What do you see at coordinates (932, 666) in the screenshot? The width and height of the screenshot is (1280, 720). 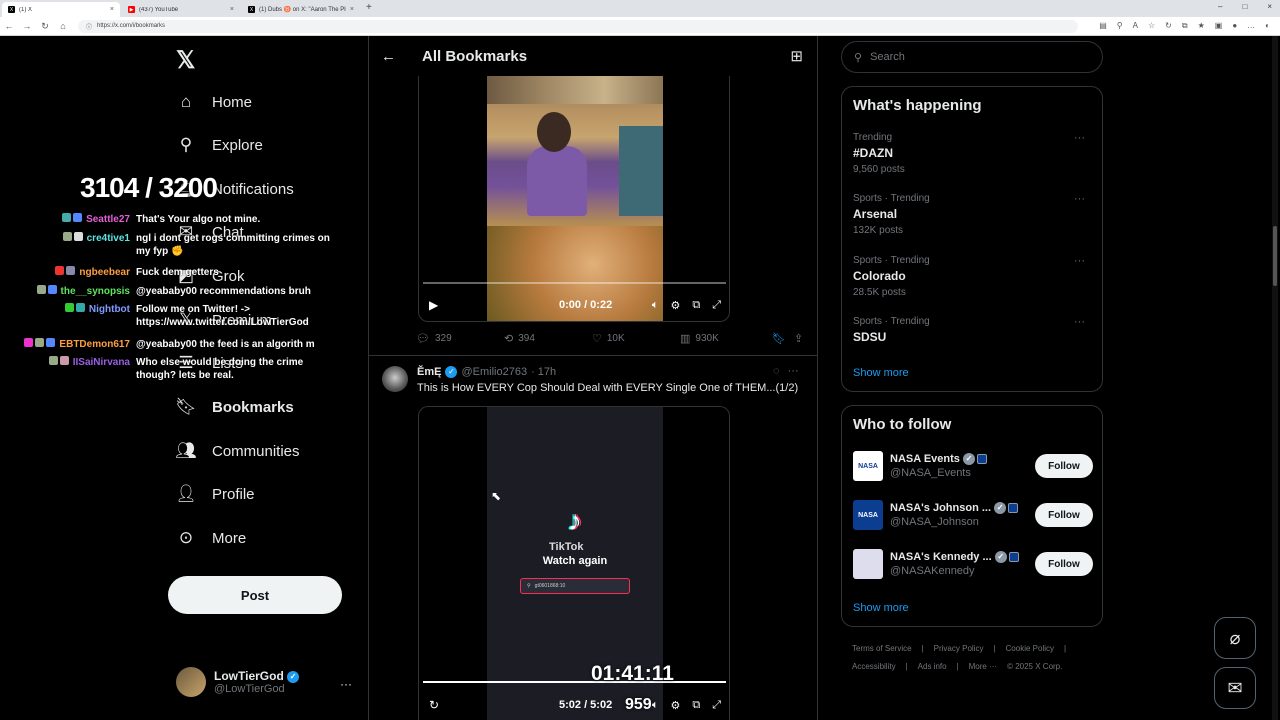 I see `footer-link: Ads info` at bounding box center [932, 666].